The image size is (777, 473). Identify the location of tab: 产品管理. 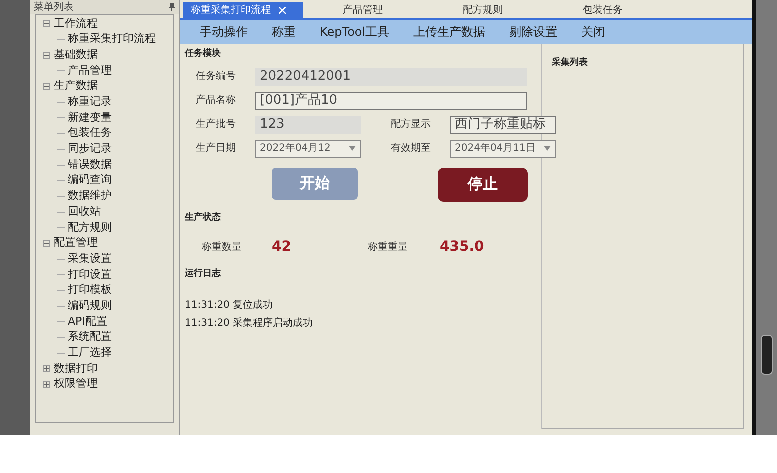
(363, 10).